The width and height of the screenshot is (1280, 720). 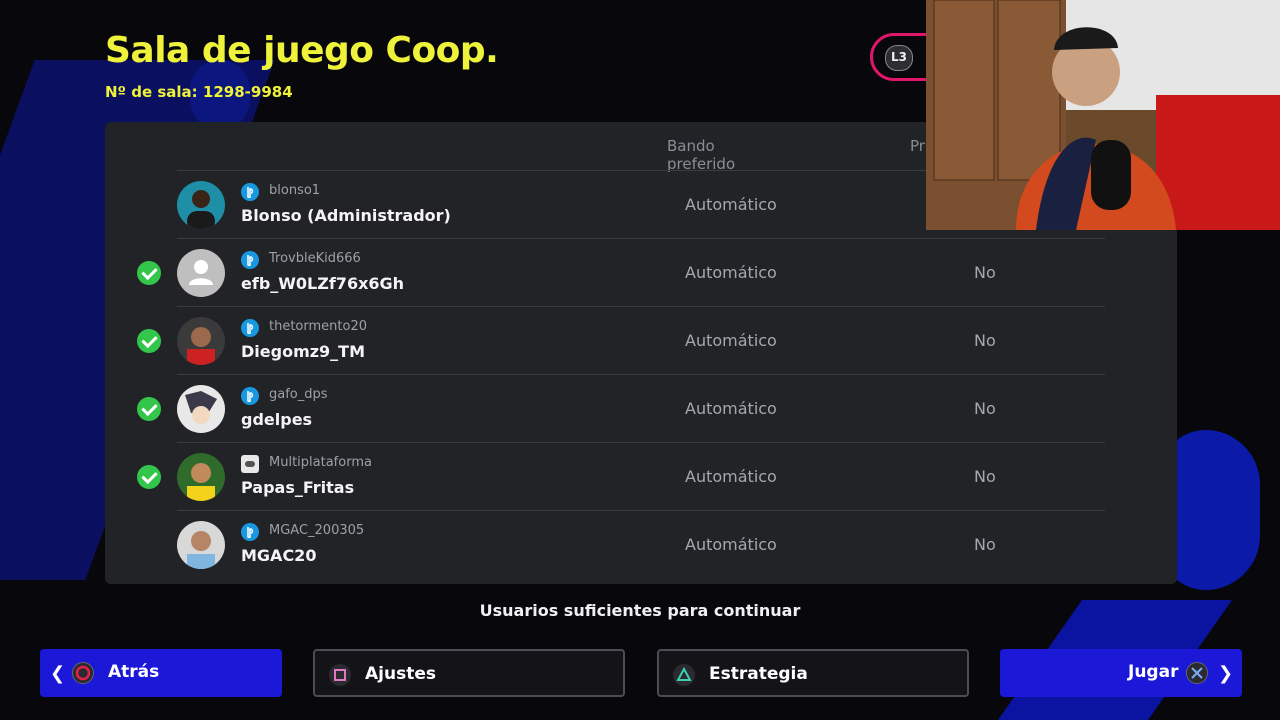 I want to click on webcam-overlay, so click(x=1103, y=115).